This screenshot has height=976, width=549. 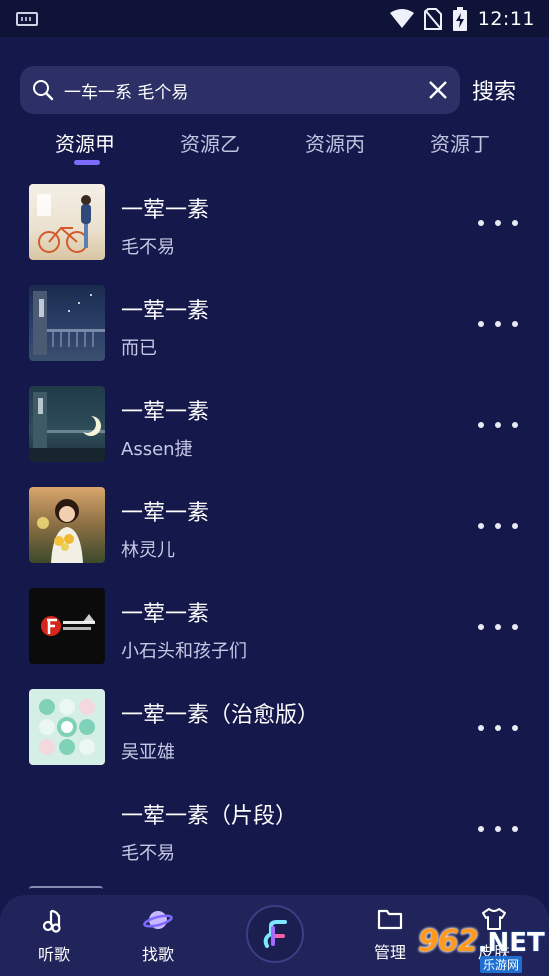 What do you see at coordinates (157, 449) in the screenshot?
I see `song-artist: Assen捷` at bounding box center [157, 449].